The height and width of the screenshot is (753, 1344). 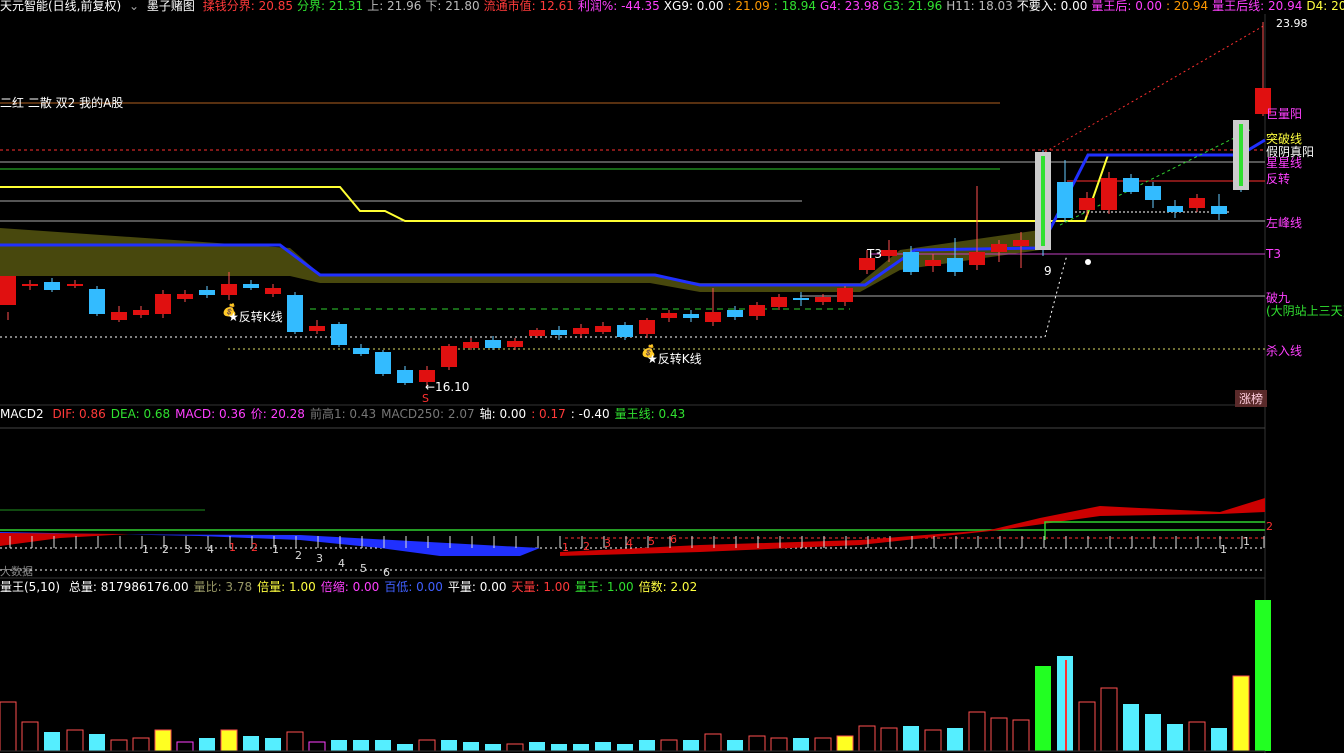 I want to click on macd-panel-name: MACD2, so click(x=22, y=414).